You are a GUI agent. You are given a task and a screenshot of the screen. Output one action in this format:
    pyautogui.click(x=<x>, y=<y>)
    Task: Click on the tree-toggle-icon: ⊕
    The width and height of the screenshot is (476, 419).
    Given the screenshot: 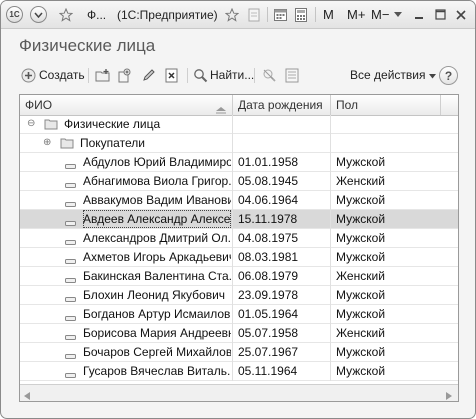 What is the action you would take?
    pyautogui.click(x=47, y=143)
    